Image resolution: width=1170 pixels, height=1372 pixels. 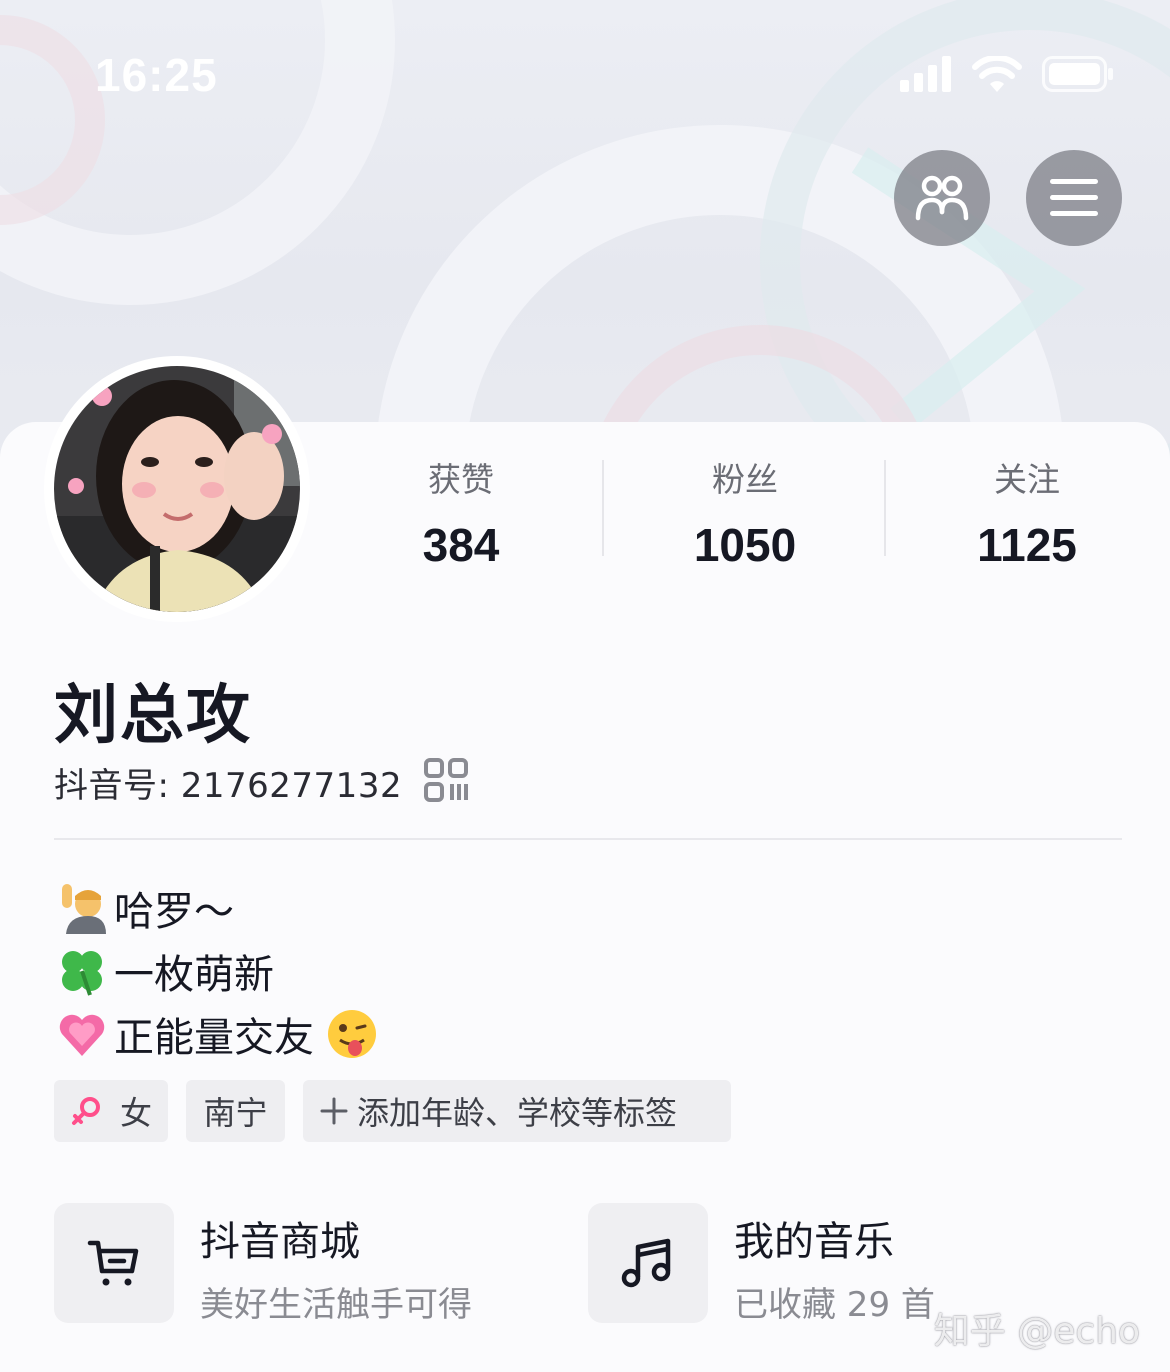 What do you see at coordinates (1027, 515) in the screenshot?
I see `stat-following: 关注 1125` at bounding box center [1027, 515].